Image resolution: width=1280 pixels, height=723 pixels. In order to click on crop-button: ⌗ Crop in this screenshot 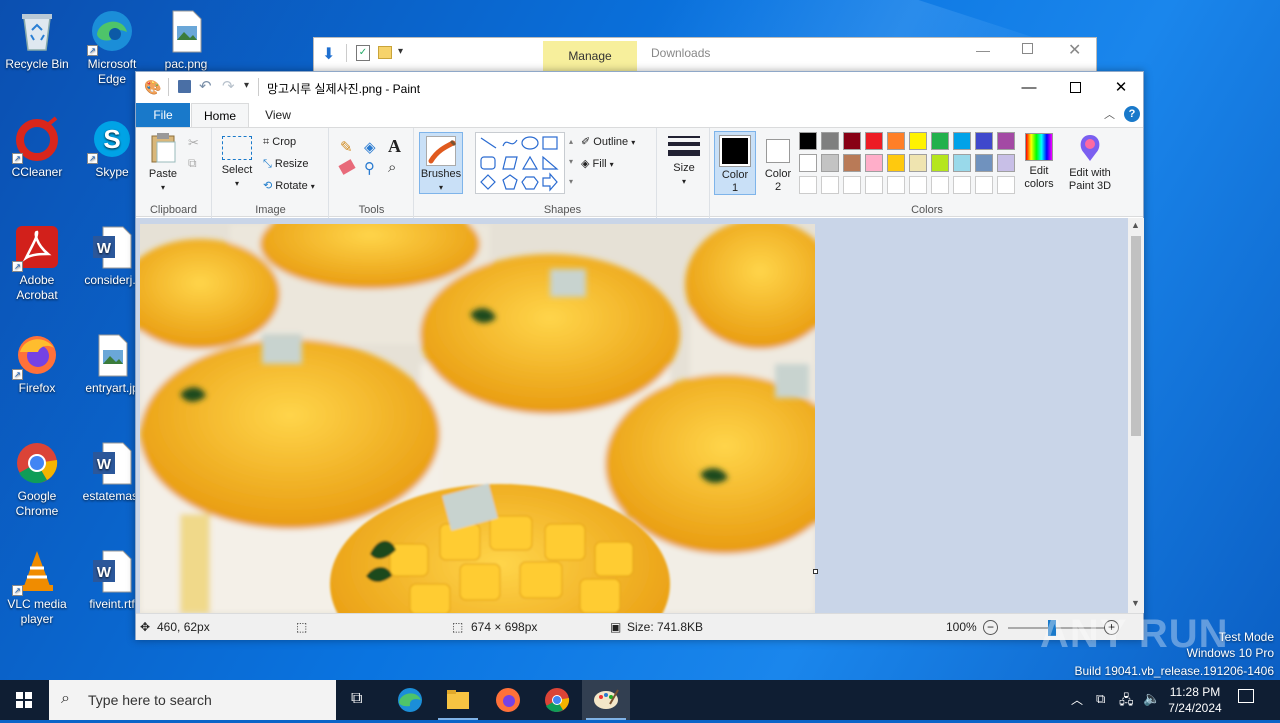, I will do `click(279, 142)`.